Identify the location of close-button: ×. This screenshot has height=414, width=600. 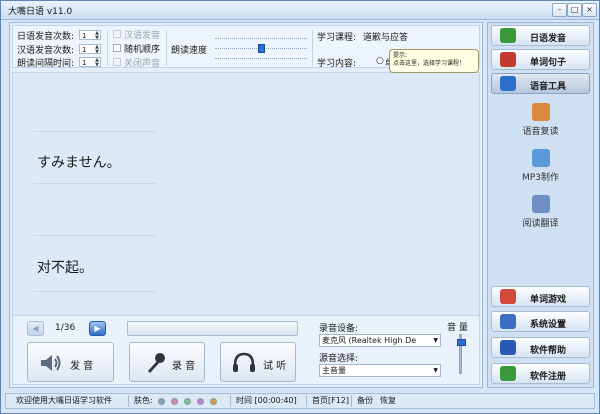
(589, 10).